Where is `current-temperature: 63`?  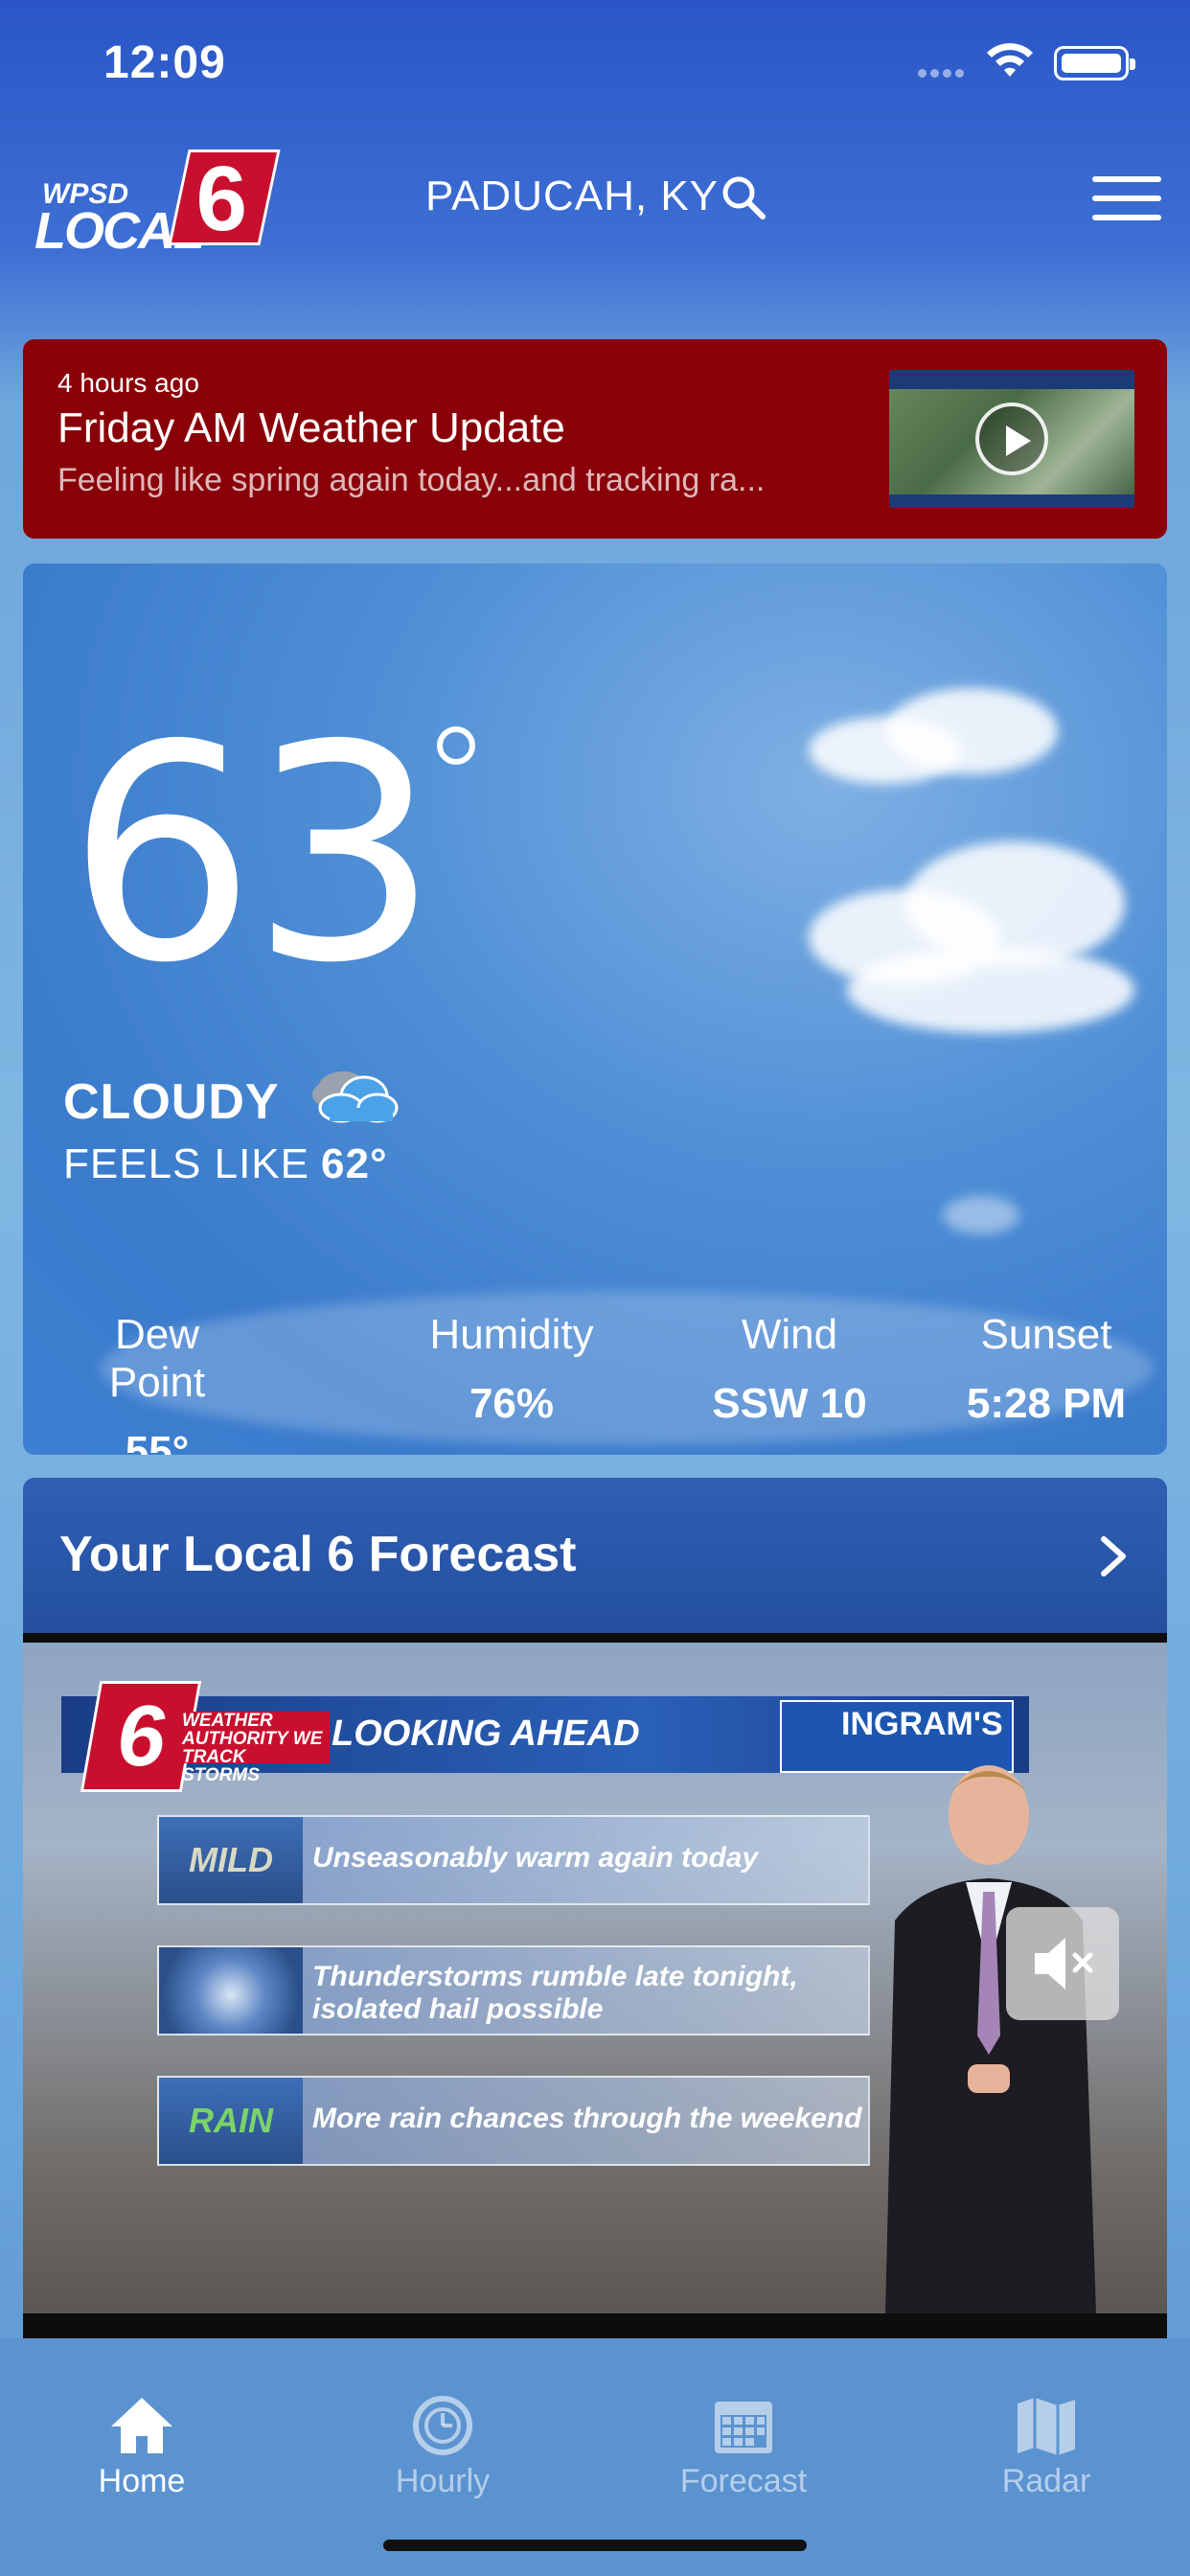 current-temperature: 63 is located at coordinates (253, 855).